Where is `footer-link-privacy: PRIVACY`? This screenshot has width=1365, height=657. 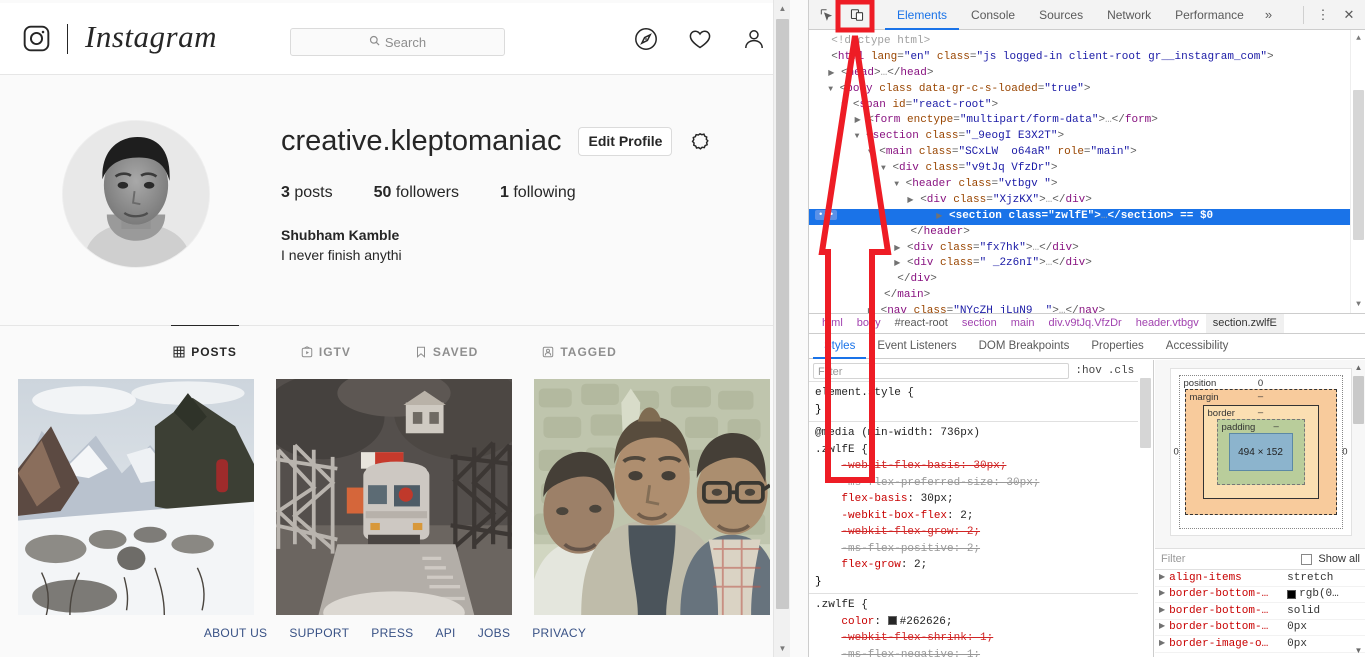 footer-link-privacy: PRIVACY is located at coordinates (559, 633).